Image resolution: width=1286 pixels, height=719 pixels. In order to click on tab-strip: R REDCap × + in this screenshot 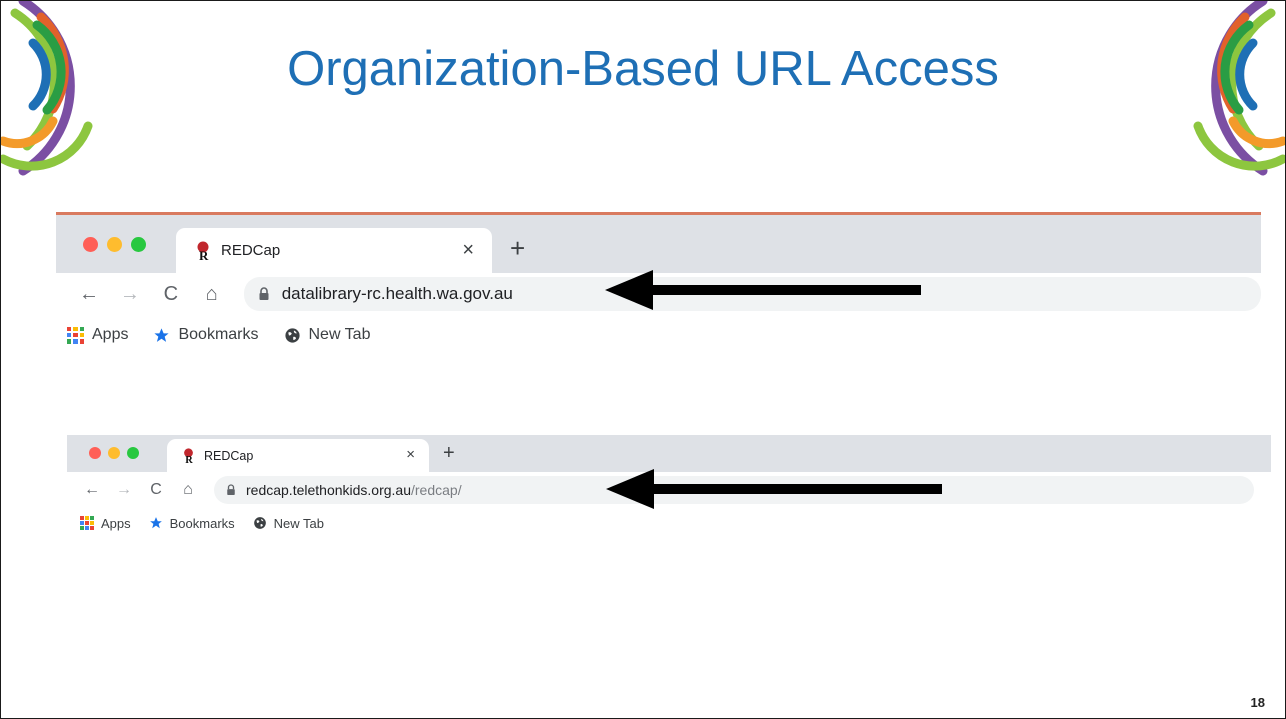, I will do `click(658, 244)`.